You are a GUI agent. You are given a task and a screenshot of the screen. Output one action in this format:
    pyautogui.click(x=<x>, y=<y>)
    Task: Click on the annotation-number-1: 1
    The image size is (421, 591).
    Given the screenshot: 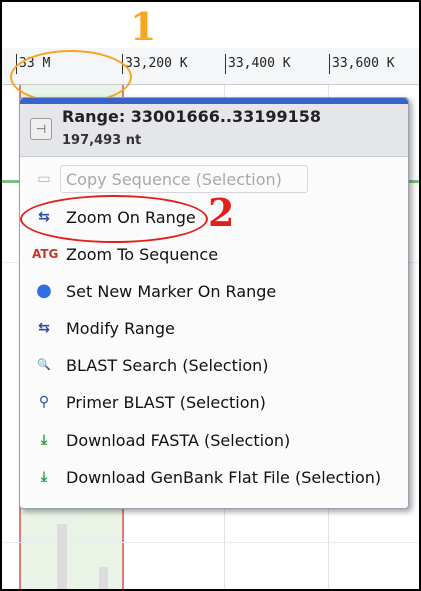 What is the action you would take?
    pyautogui.click(x=143, y=26)
    